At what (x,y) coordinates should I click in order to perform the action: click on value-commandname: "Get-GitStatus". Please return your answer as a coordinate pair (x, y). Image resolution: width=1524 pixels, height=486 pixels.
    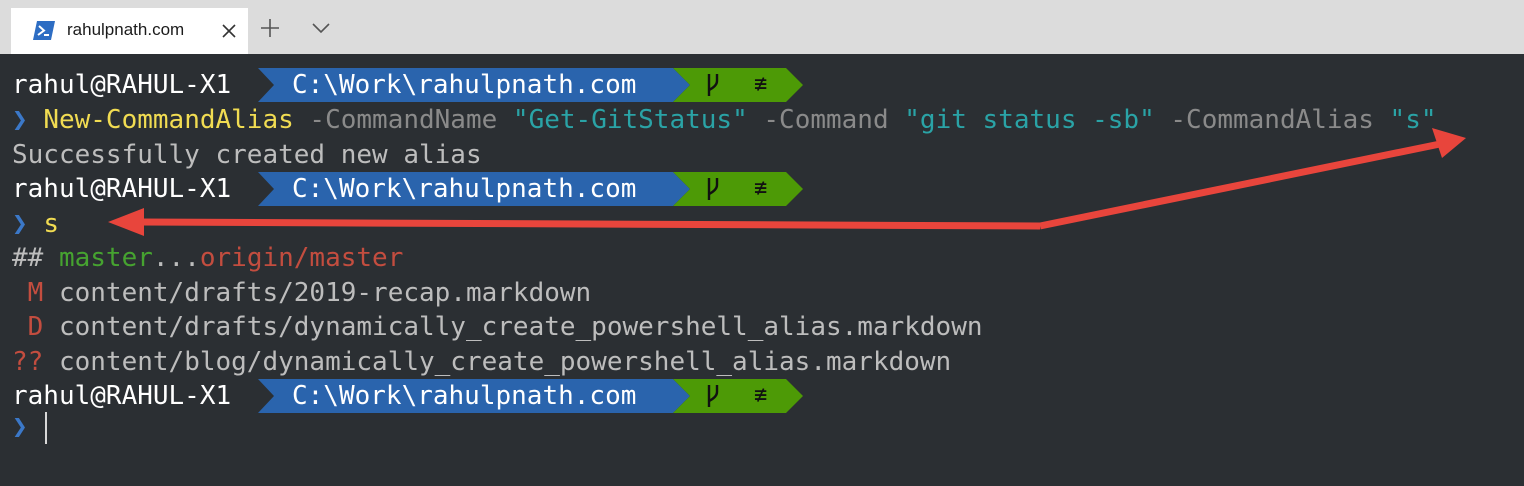
    Looking at the image, I should click on (630, 120).